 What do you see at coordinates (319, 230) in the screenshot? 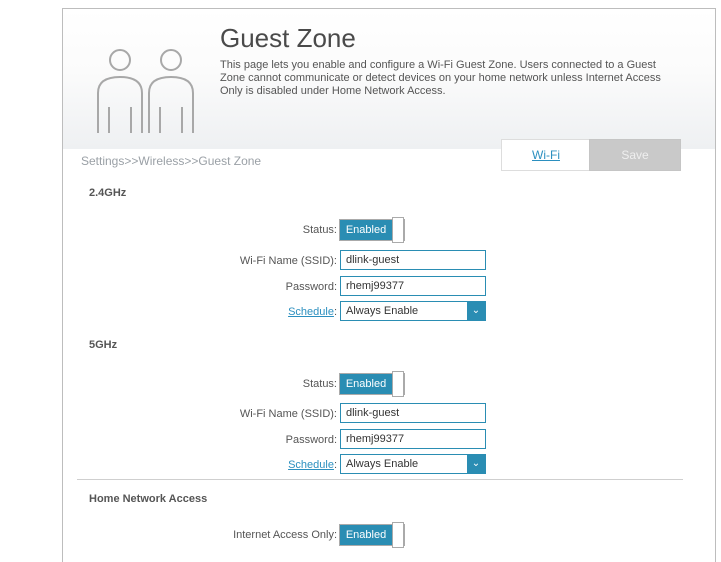
I see `status-label-24ghz: Status:` at bounding box center [319, 230].